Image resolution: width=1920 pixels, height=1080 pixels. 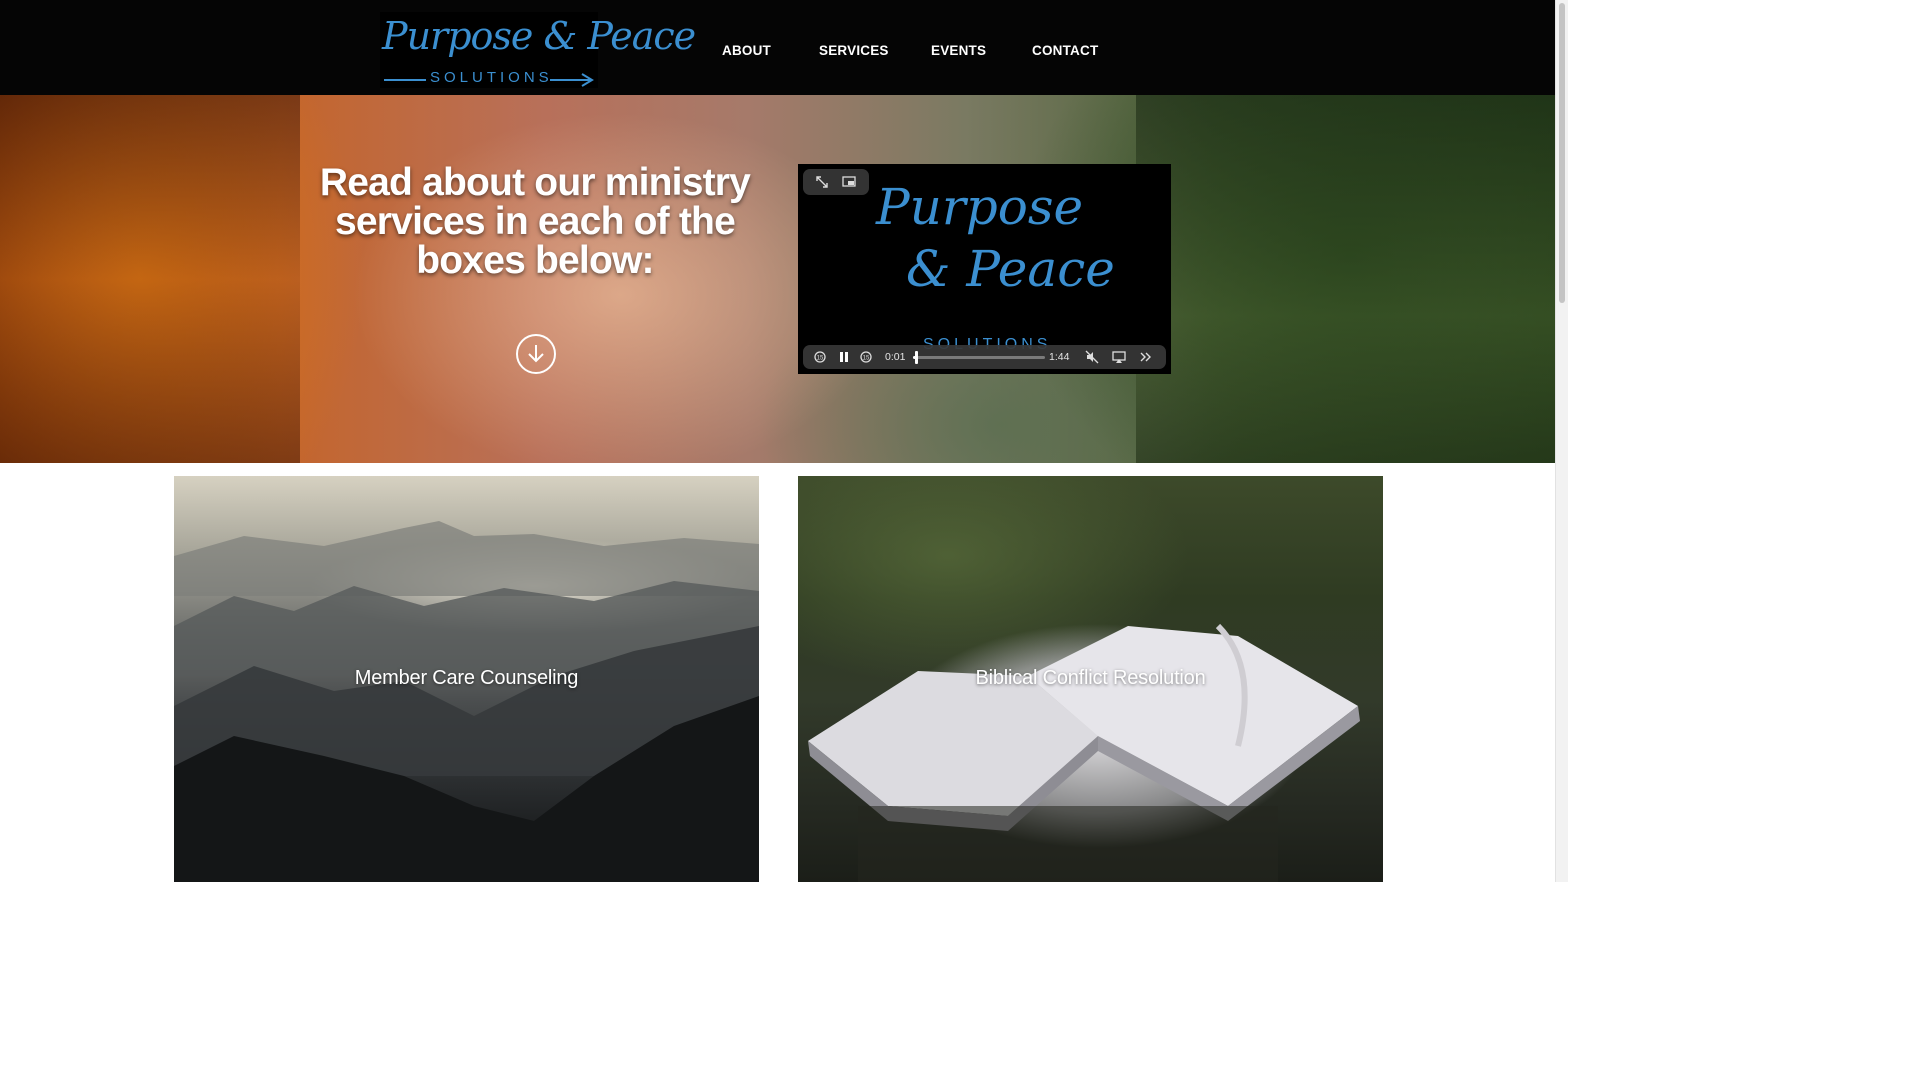 What do you see at coordinates (980, 207) in the screenshot?
I see `video-logo-line1: Purpose` at bounding box center [980, 207].